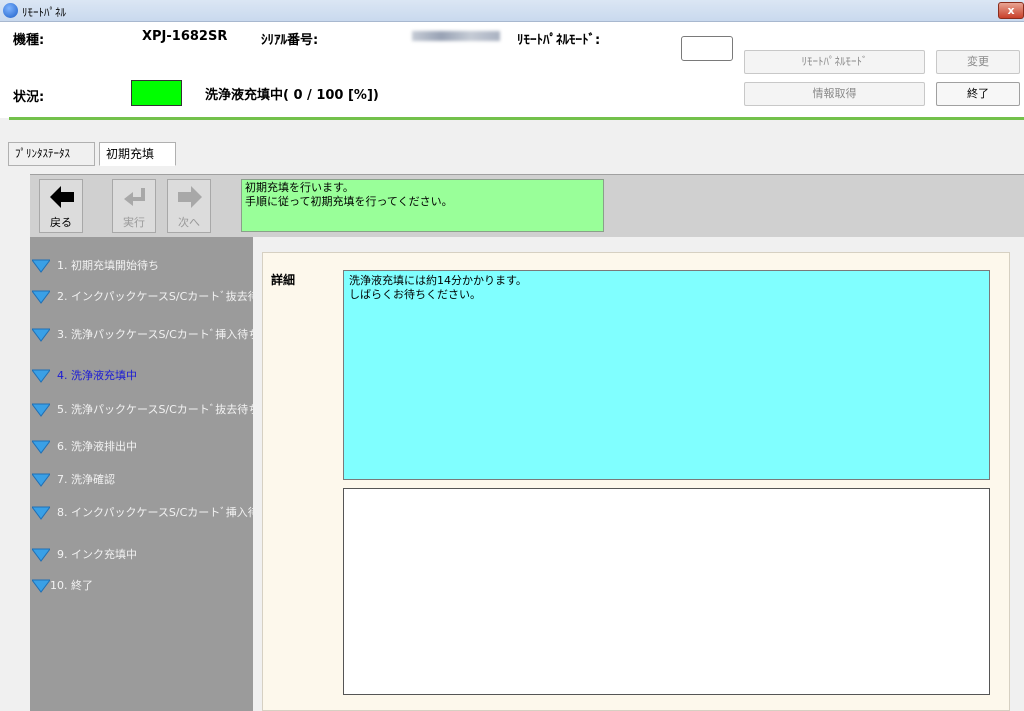  Describe the element at coordinates (61, 222) in the screenshot. I see `back-label: 戻る` at that location.